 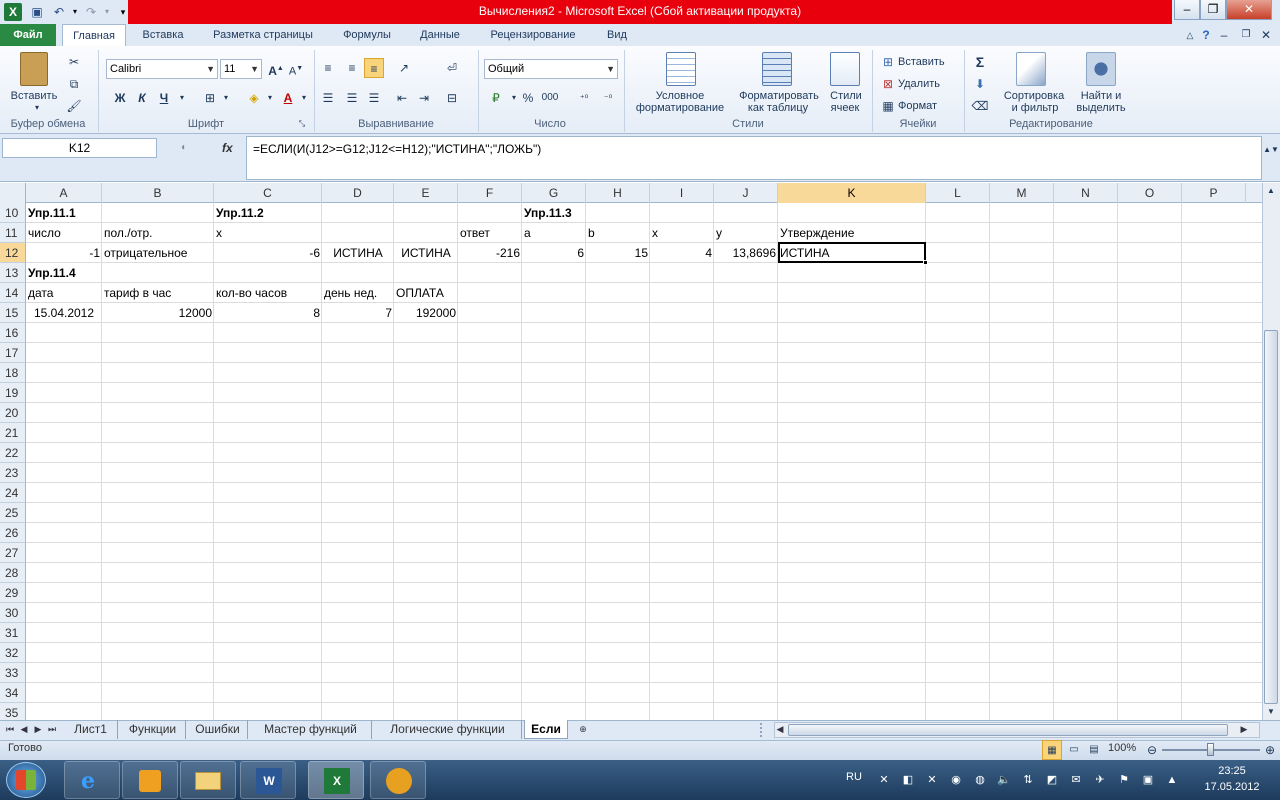 What do you see at coordinates (1270, 750) in the screenshot?
I see `zoom-in-icon: ⊕` at bounding box center [1270, 750].